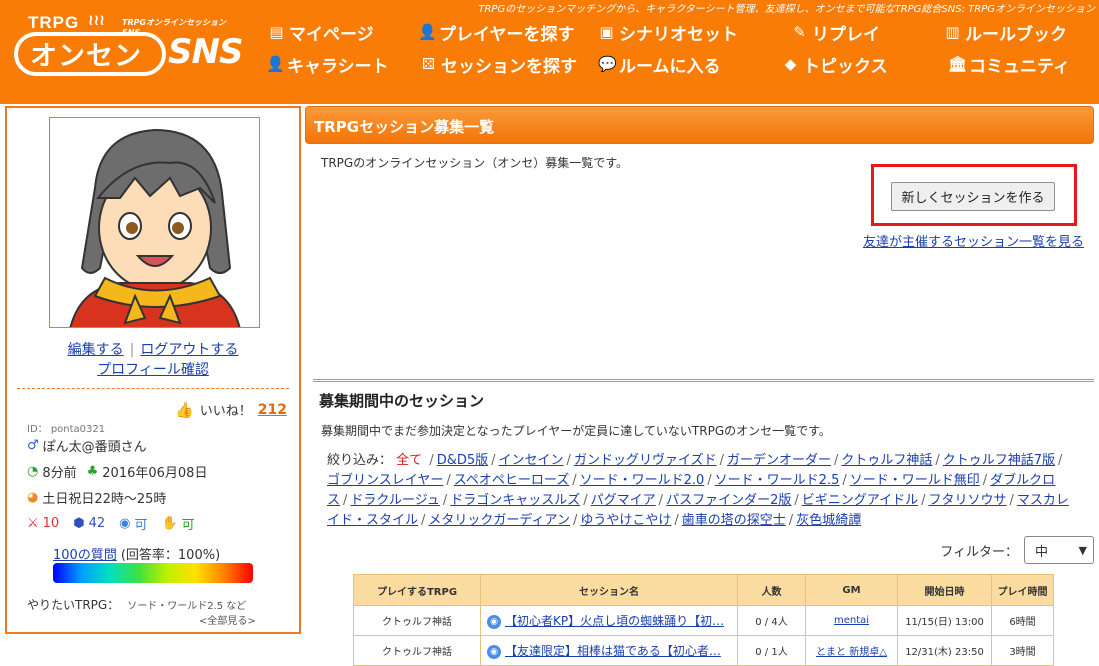 This screenshot has width=1099, height=666. I want to click on col-header-gm: GM, so click(851, 590).